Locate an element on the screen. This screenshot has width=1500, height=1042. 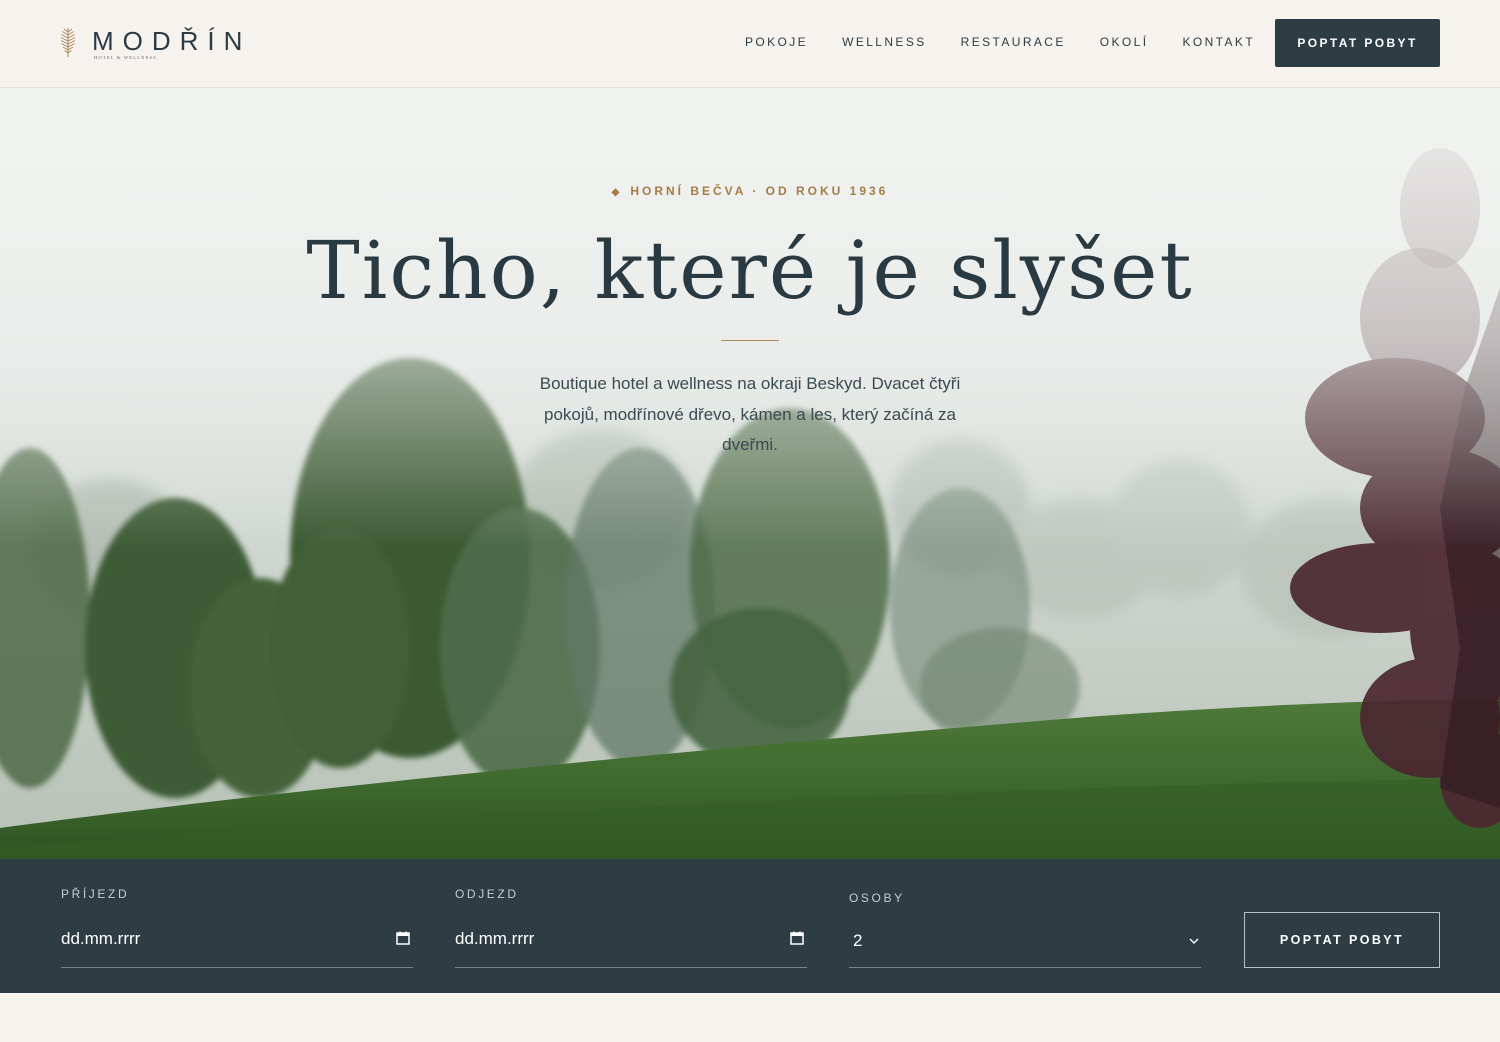
chevron-down-icon is located at coordinates (1194, 941).